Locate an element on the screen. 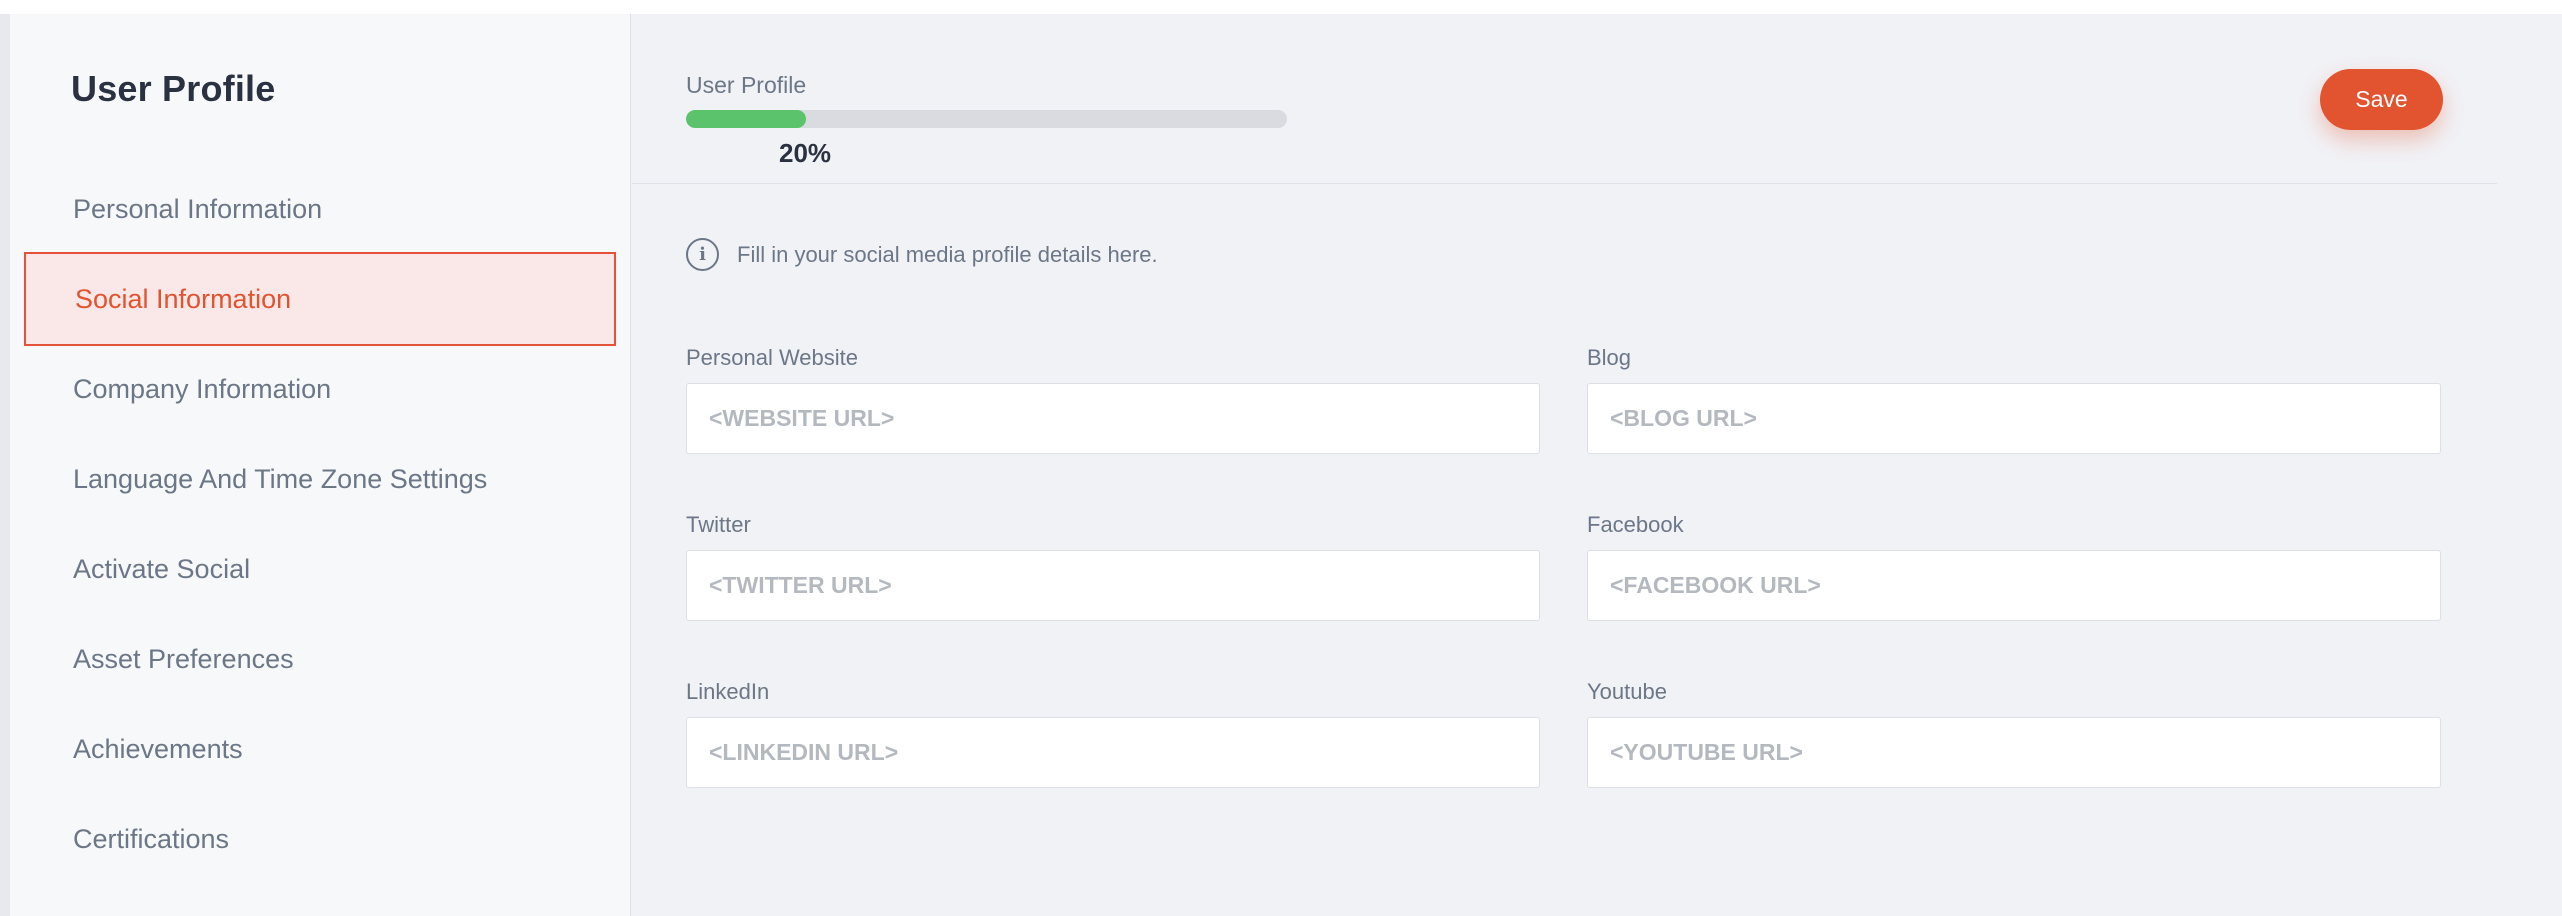 The image size is (2562, 916). youtube-input is located at coordinates (2014, 752).